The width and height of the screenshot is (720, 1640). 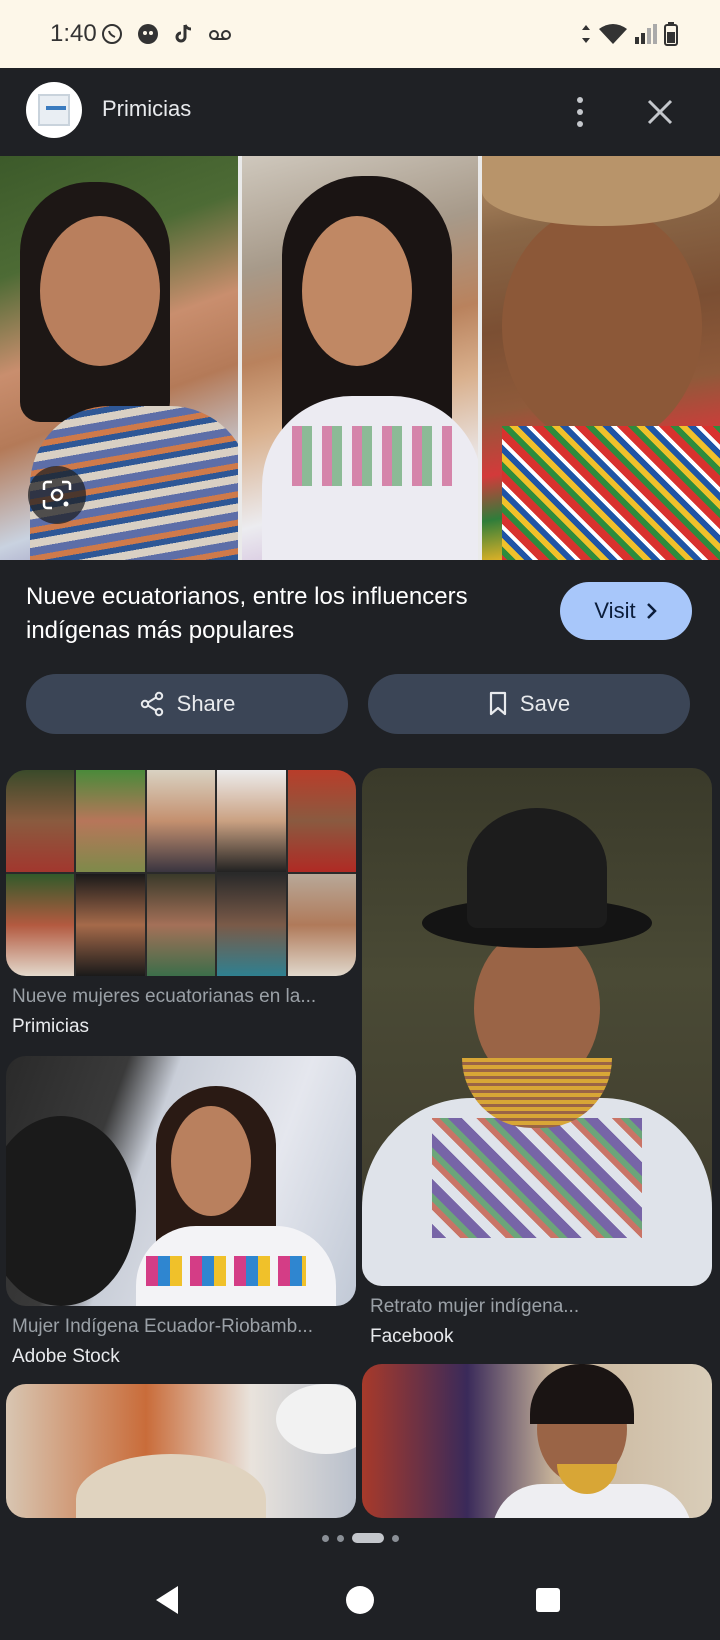 I want to click on share-icon, so click(x=151, y=704).